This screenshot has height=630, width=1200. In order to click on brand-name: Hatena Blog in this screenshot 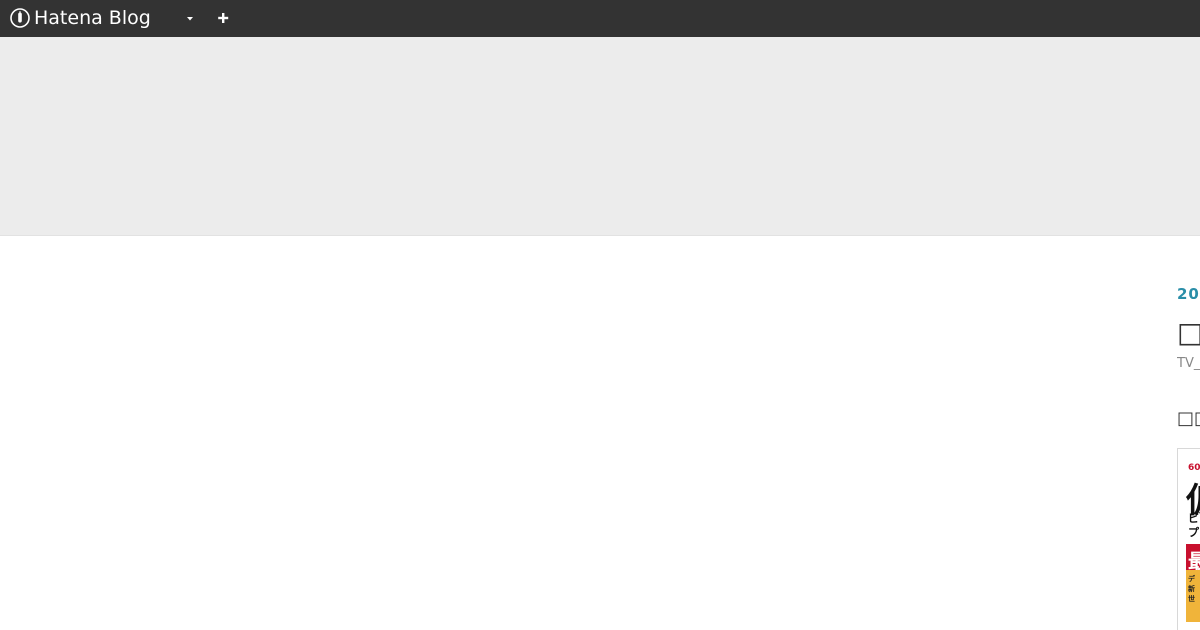, I will do `click(92, 18)`.